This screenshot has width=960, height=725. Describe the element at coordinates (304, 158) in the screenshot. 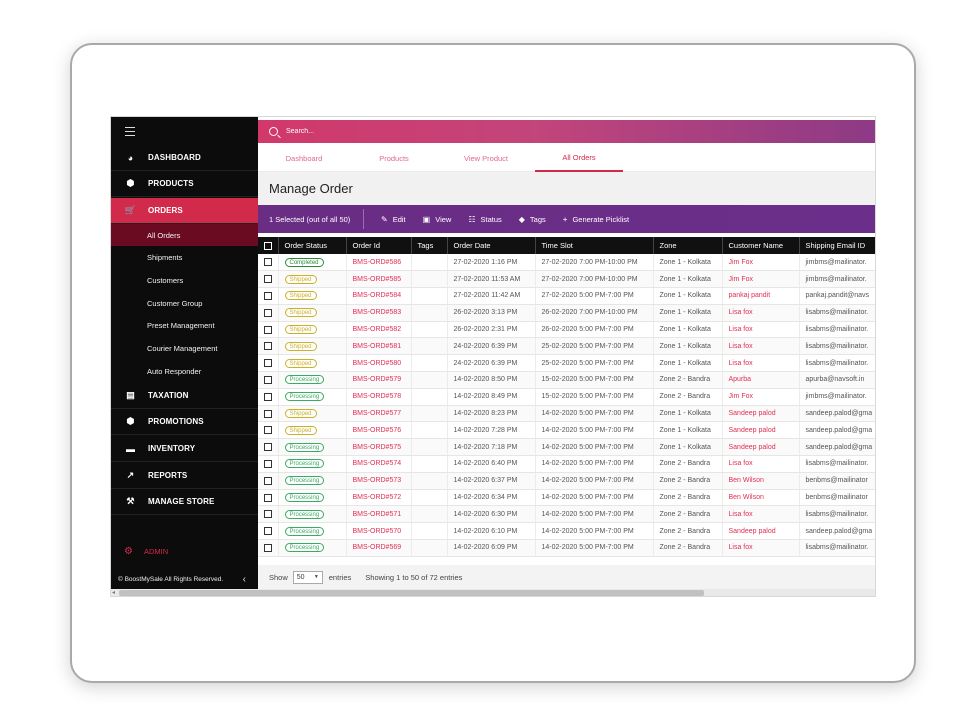

I see `tab-dashboard: Dashboard` at that location.